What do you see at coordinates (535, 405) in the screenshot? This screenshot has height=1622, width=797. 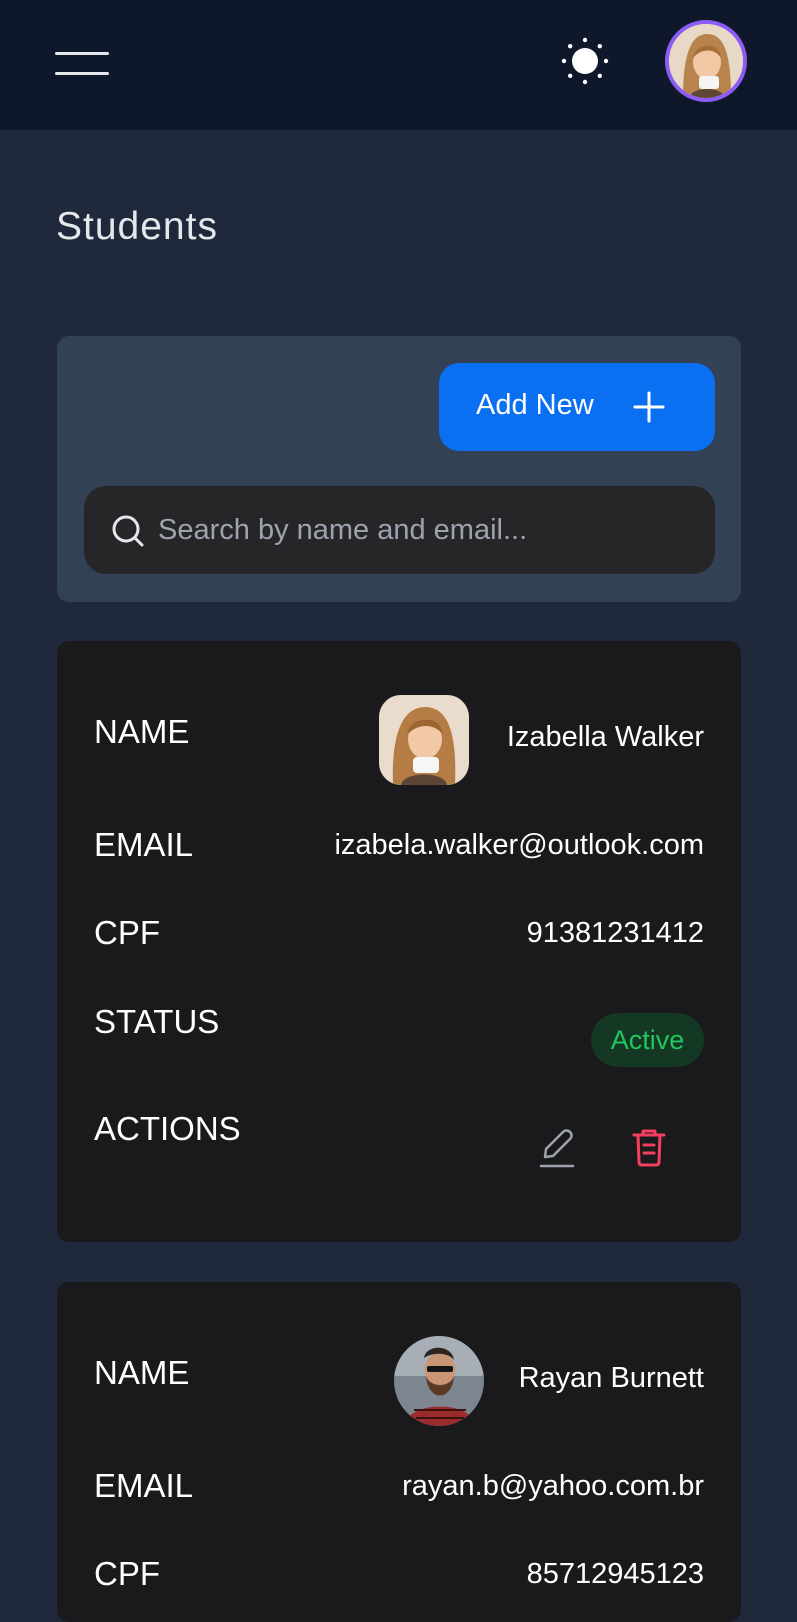 I see `add-new-label: Add New` at bounding box center [535, 405].